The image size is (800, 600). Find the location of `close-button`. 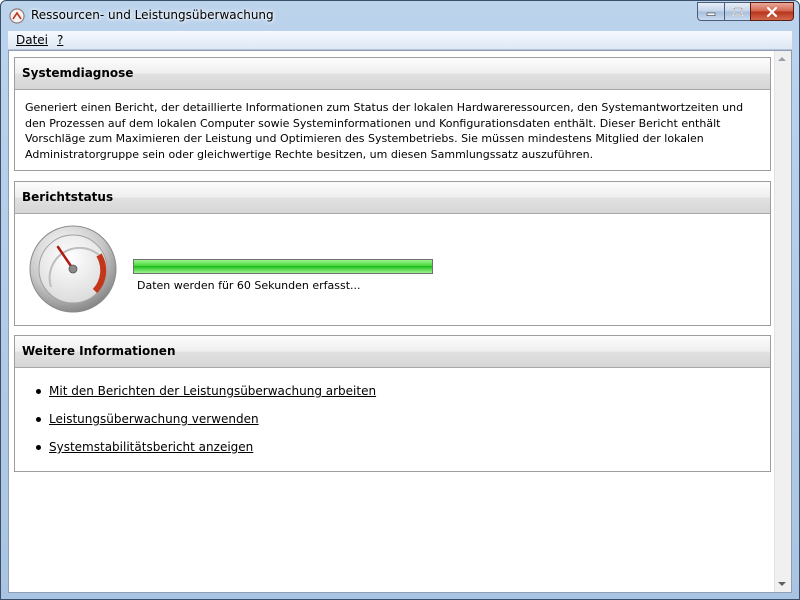

close-button is located at coordinates (772, 11).